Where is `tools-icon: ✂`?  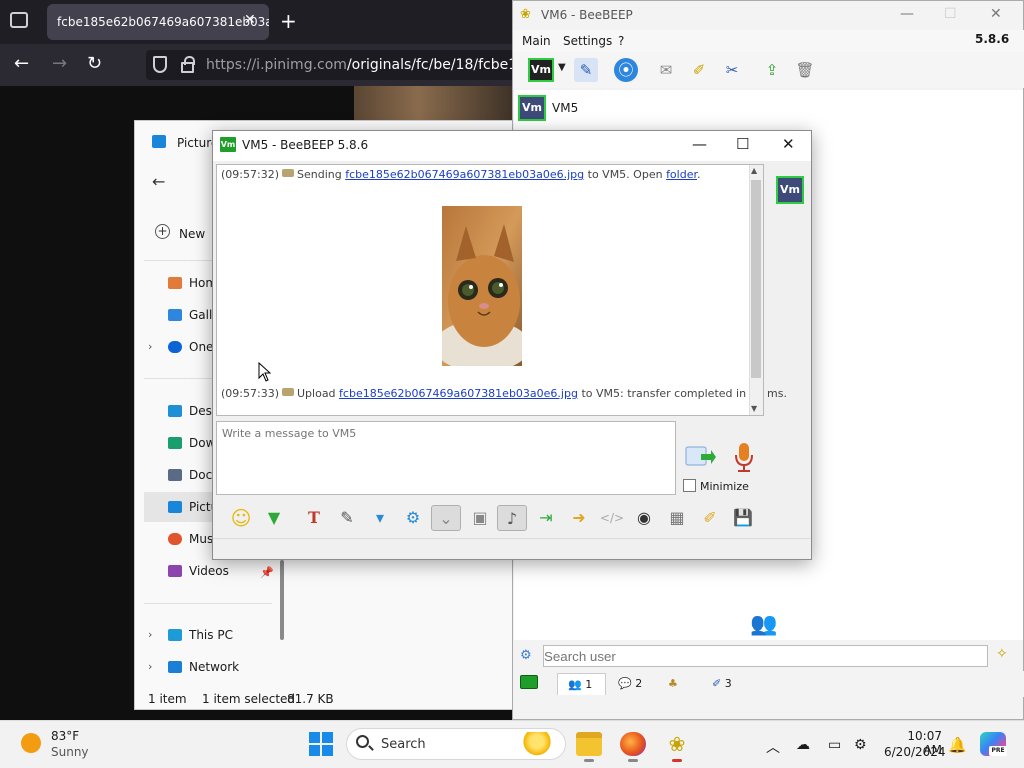 tools-icon: ✂ is located at coordinates (732, 70).